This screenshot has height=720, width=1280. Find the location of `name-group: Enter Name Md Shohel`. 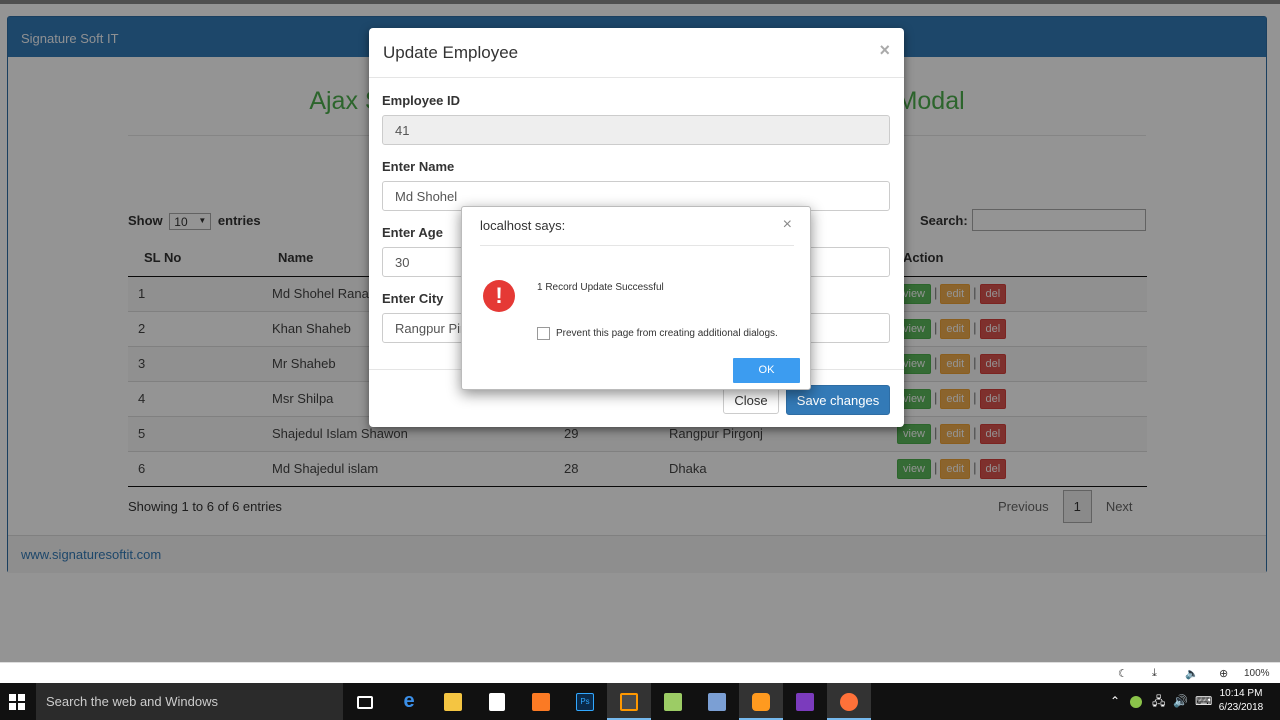

name-group: Enter Name Md Shohel is located at coordinates (636, 185).